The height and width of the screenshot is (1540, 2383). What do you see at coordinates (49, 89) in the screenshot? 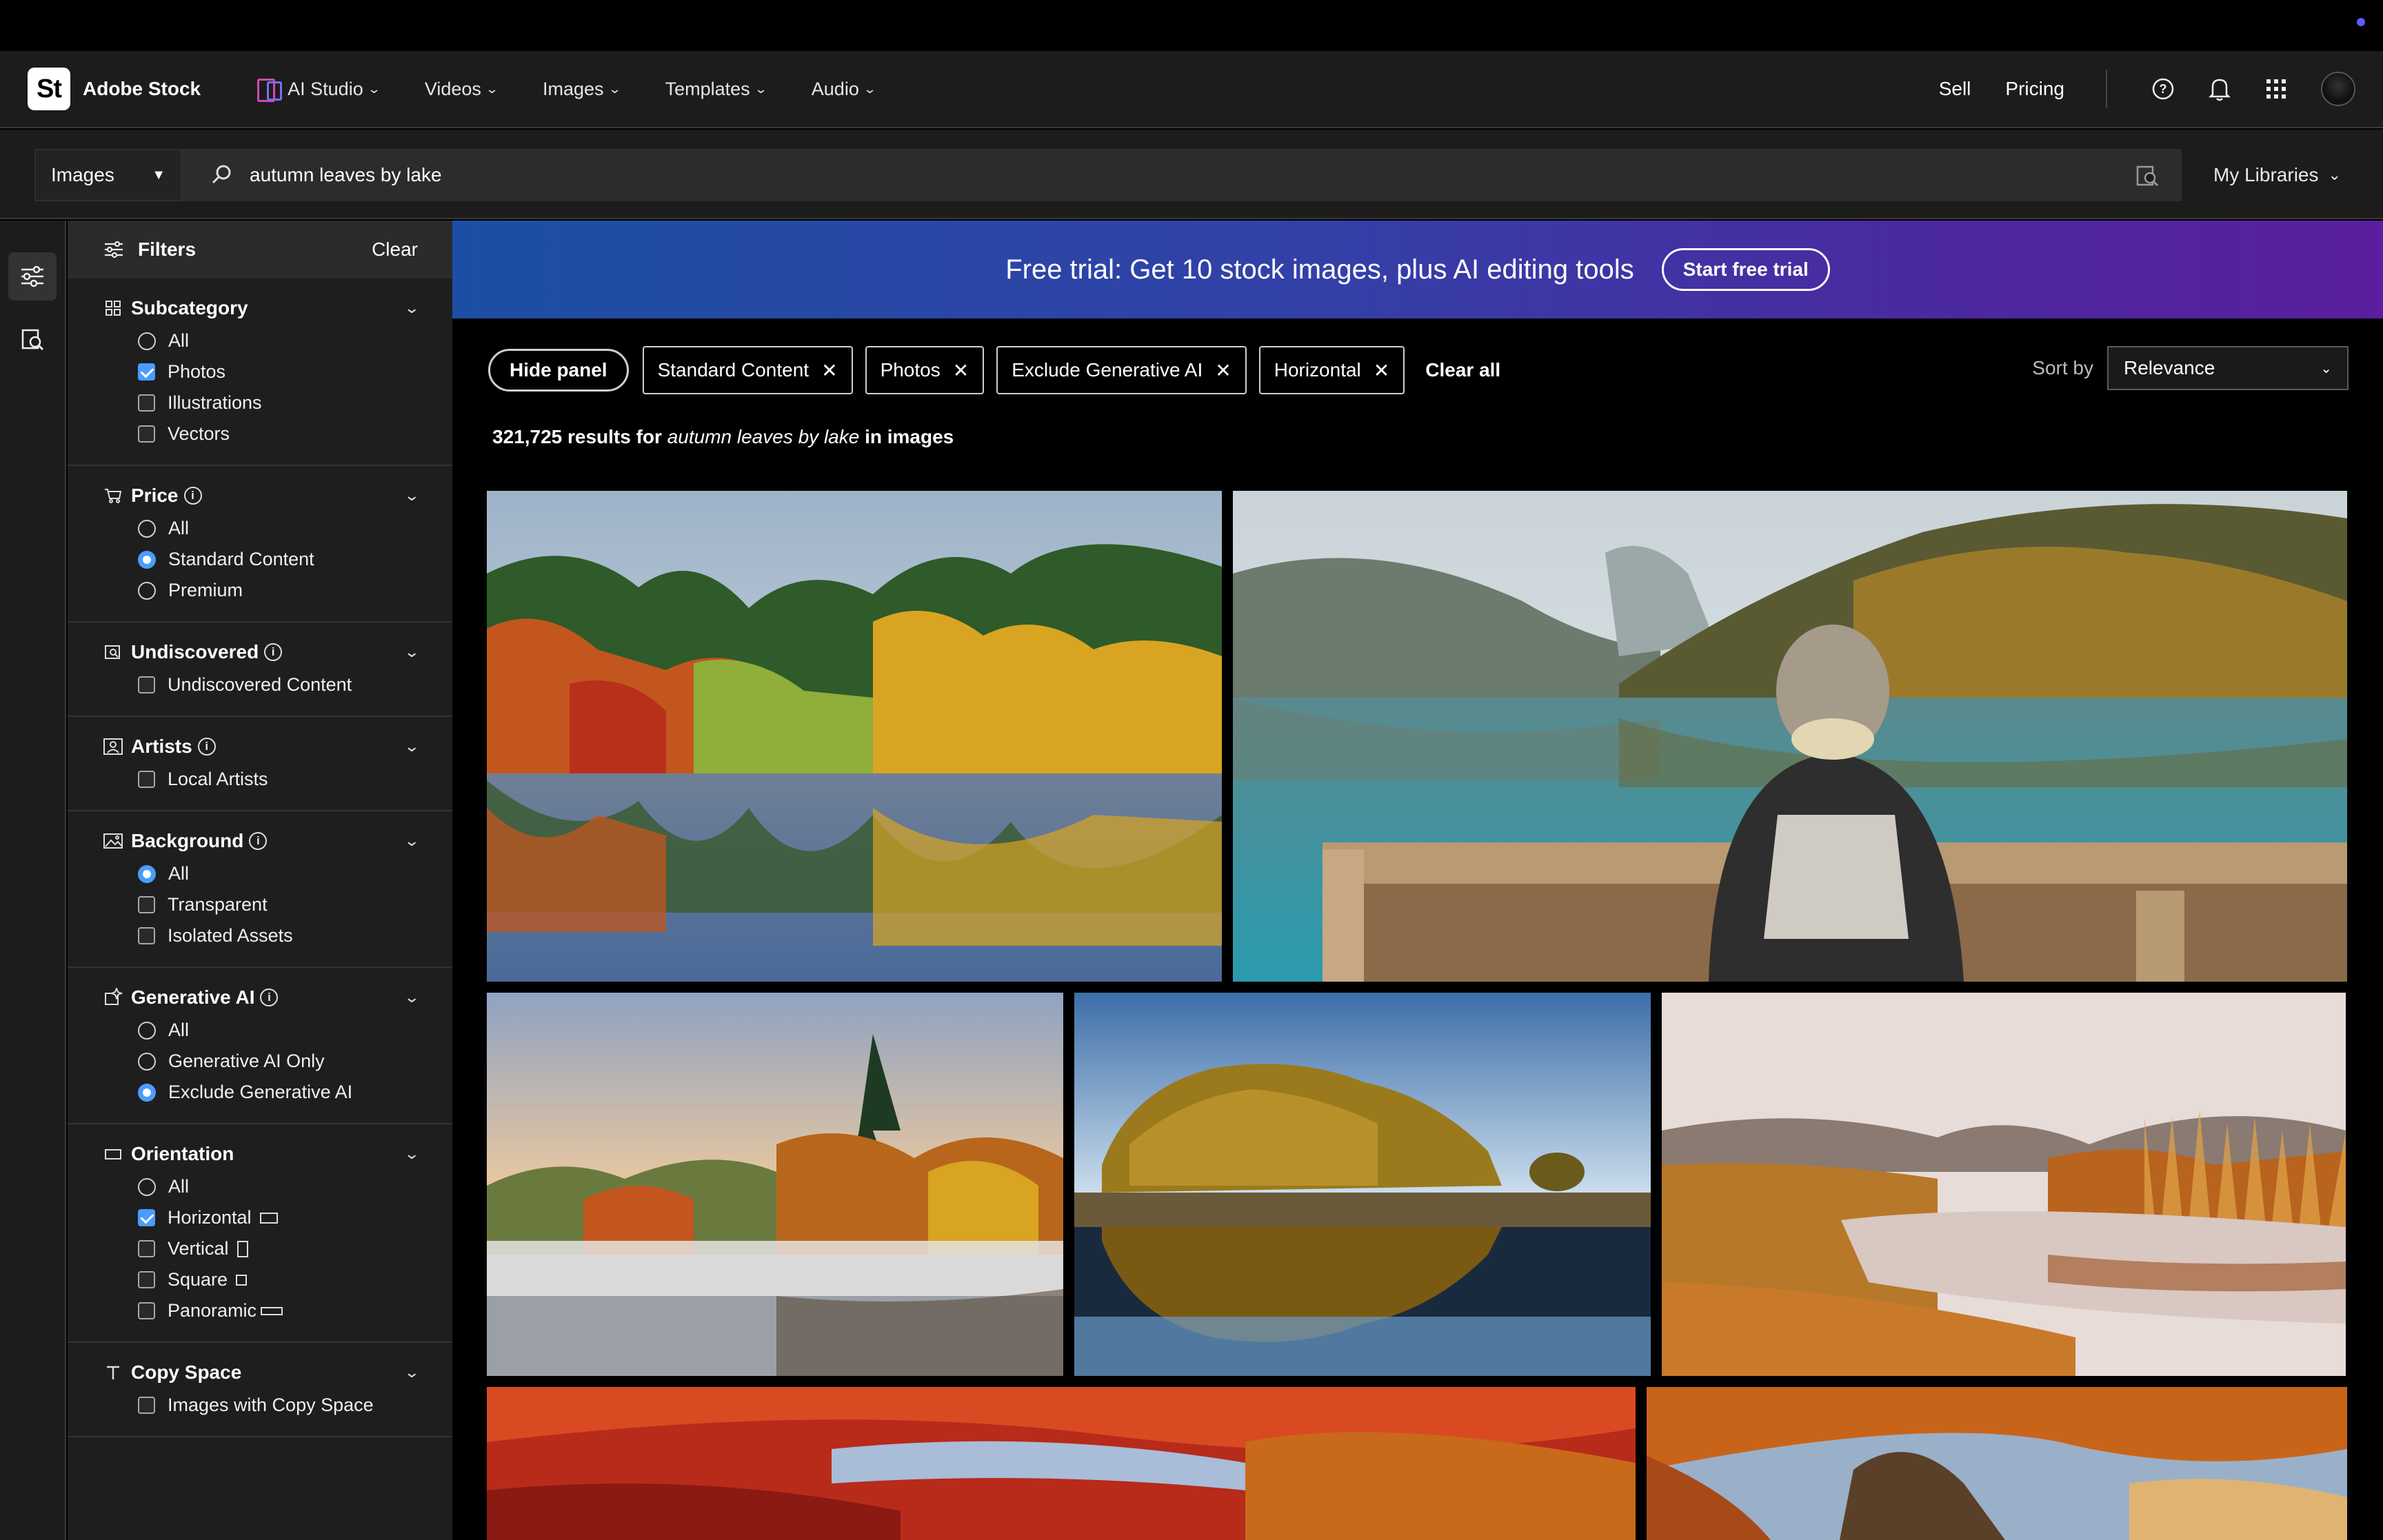
I see `stock-logo: St` at bounding box center [49, 89].